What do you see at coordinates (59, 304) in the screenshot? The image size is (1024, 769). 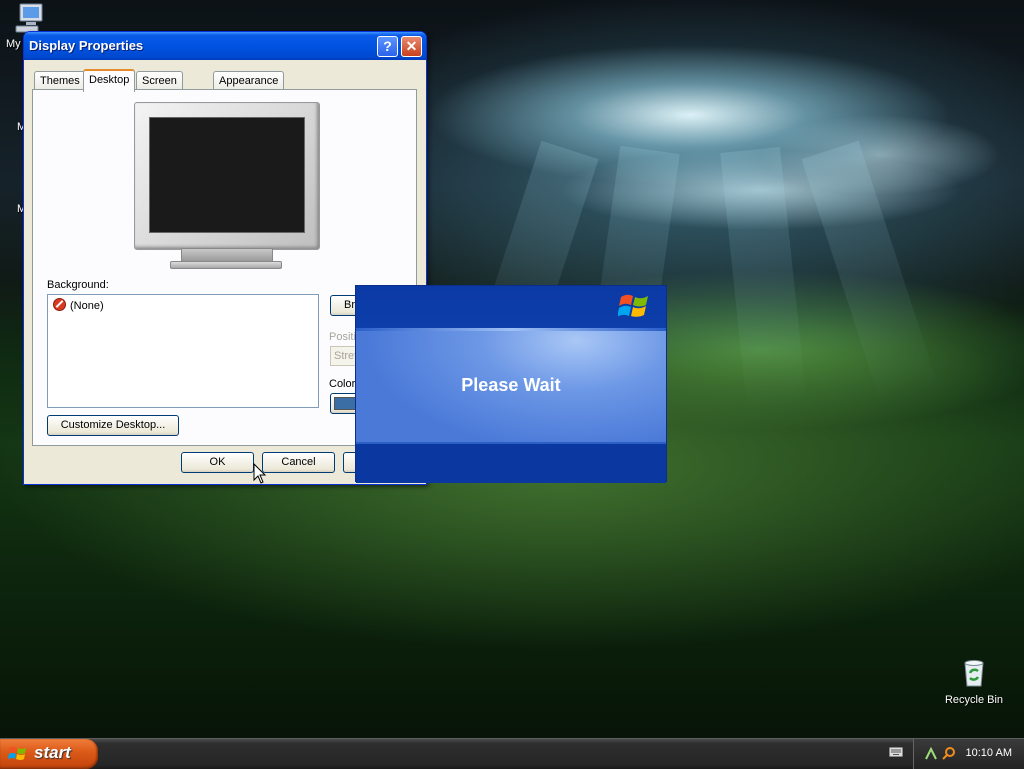 I see `none-icon` at bounding box center [59, 304].